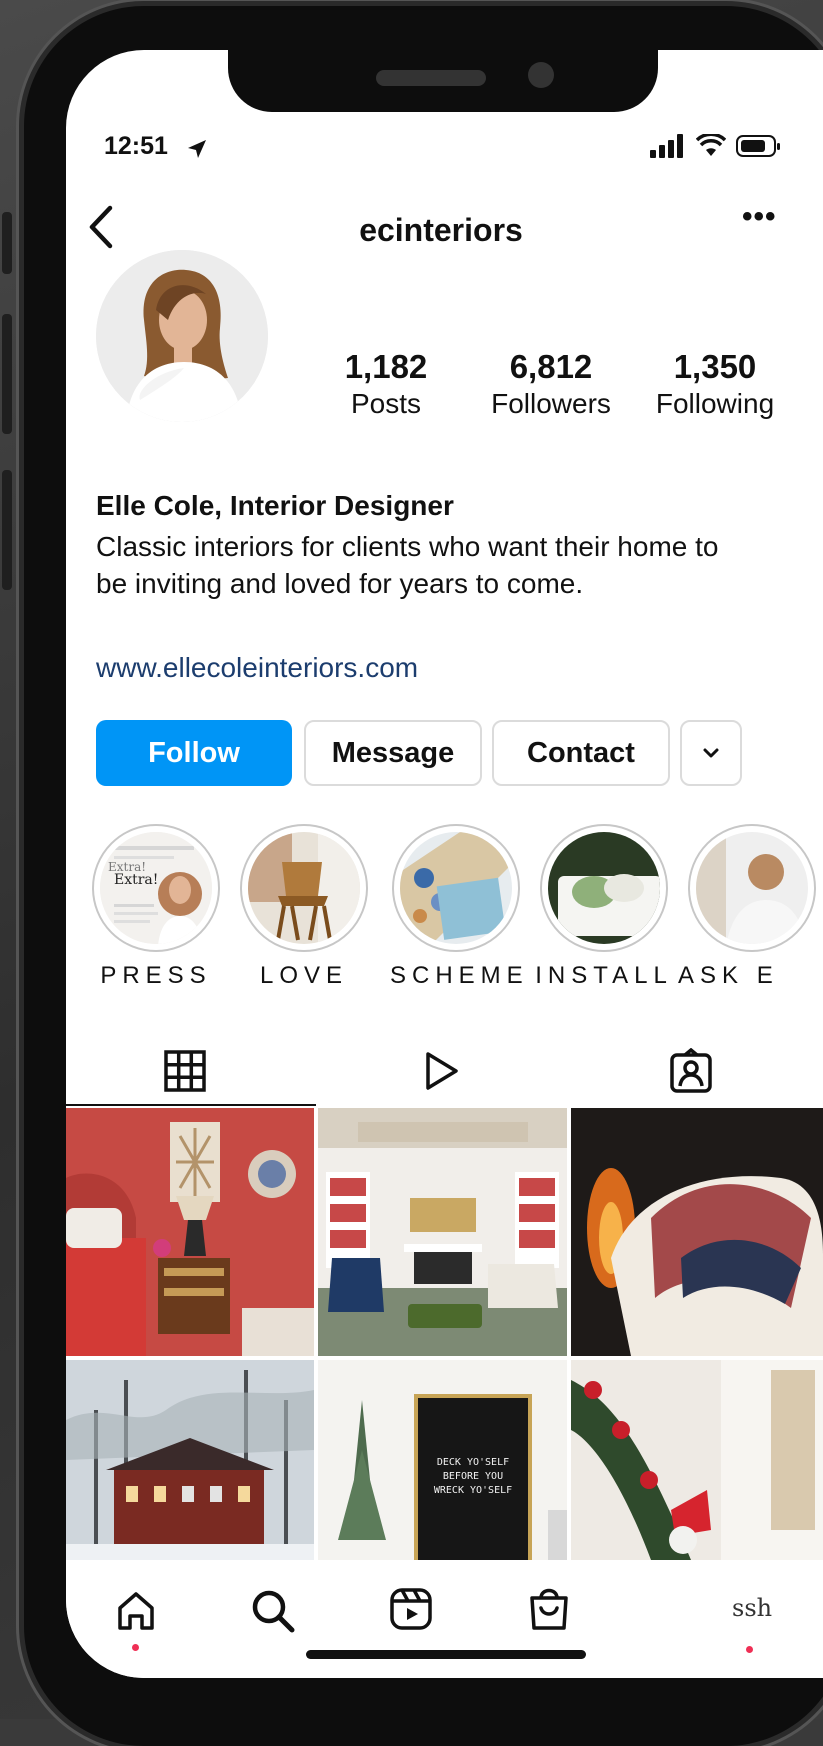  What do you see at coordinates (136, 146) in the screenshot?
I see `status-time: 12:51` at bounding box center [136, 146].